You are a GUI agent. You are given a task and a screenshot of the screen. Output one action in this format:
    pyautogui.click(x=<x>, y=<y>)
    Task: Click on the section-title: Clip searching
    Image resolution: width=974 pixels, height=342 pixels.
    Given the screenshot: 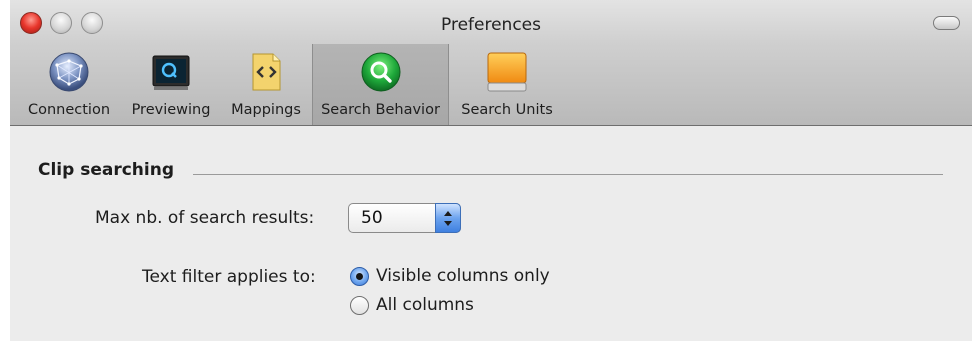 What is the action you would take?
    pyautogui.click(x=106, y=170)
    